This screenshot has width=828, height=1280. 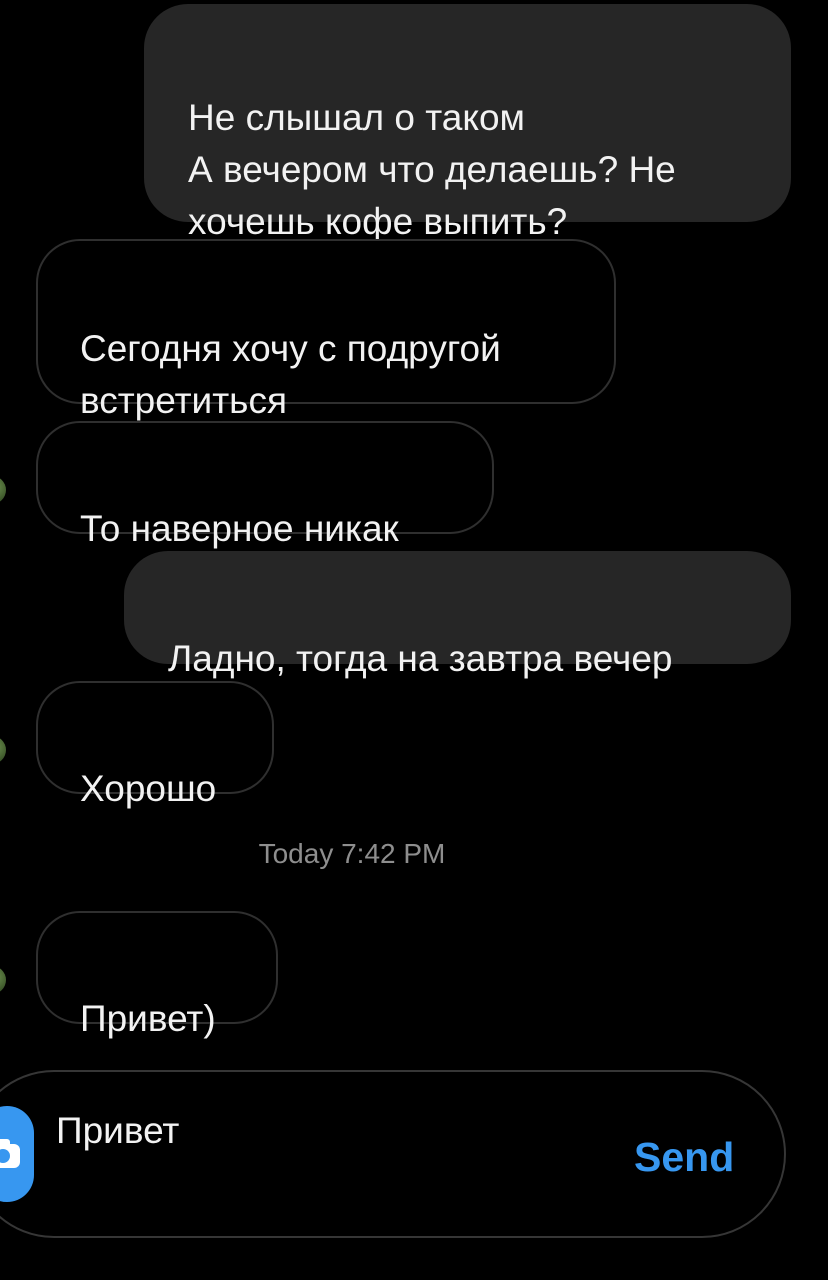 What do you see at coordinates (239, 528) in the screenshot?
I see `message-text: То наверное никак` at bounding box center [239, 528].